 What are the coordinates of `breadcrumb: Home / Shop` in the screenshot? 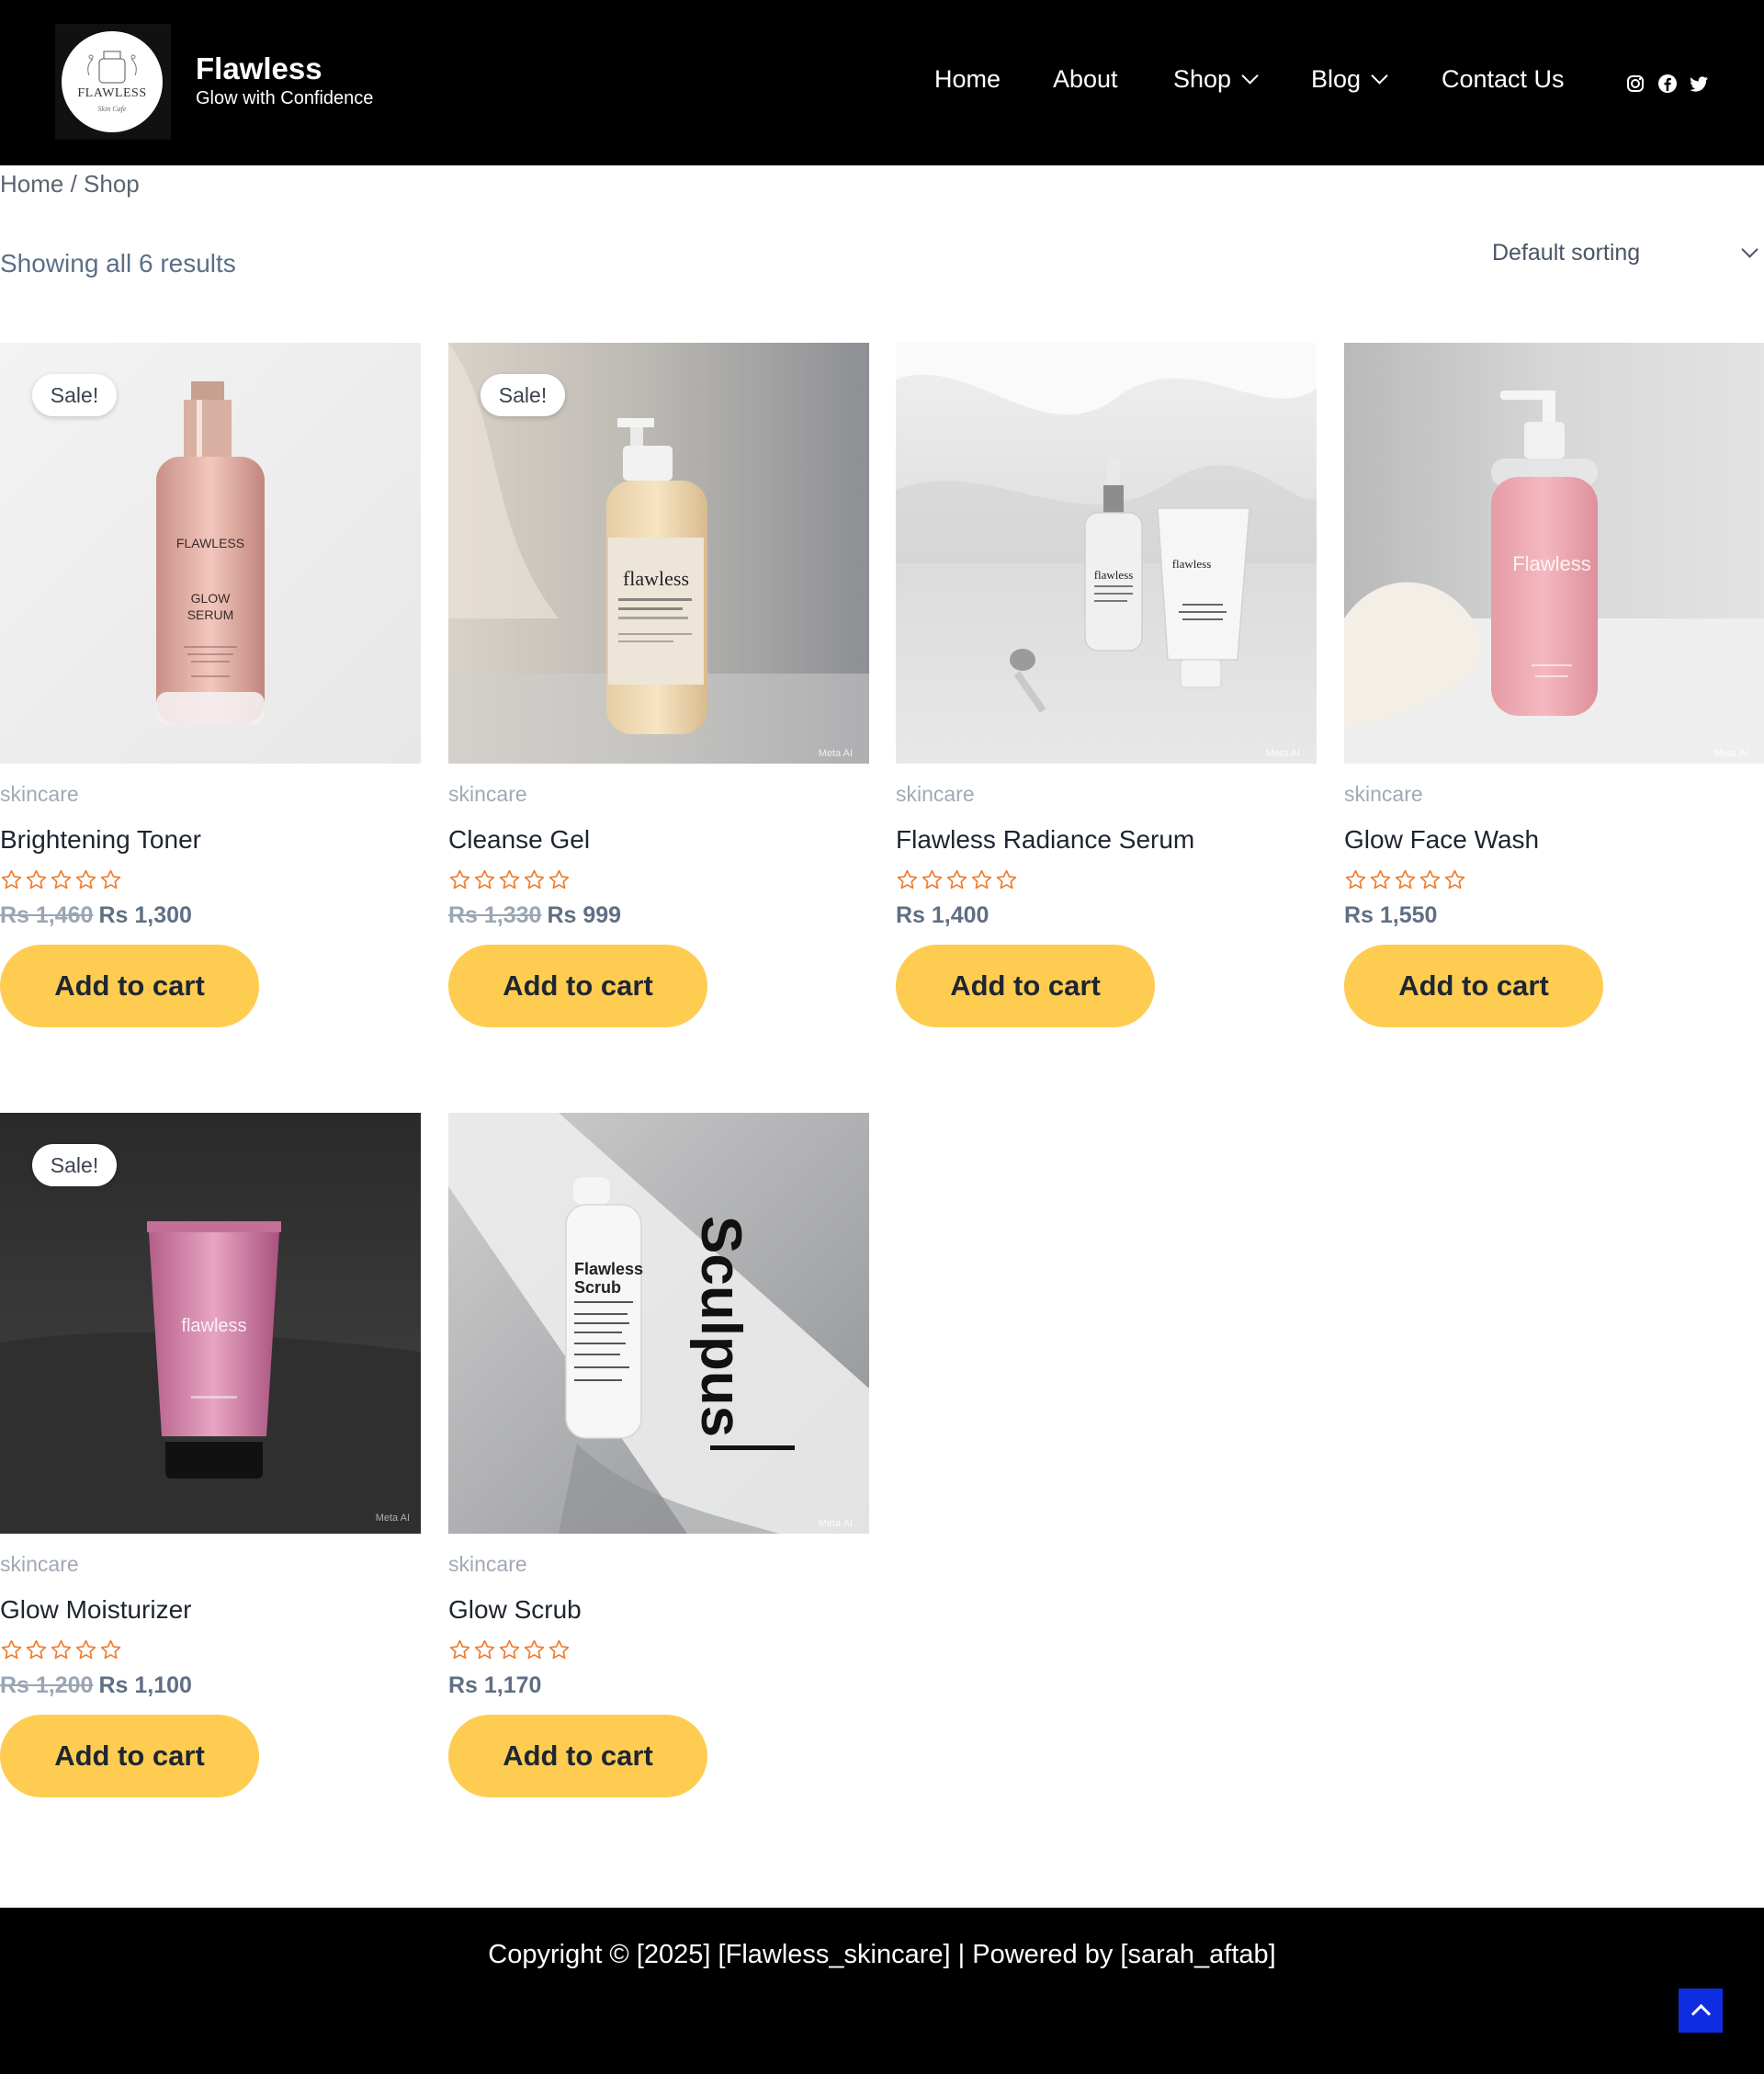 It's located at (70, 184).